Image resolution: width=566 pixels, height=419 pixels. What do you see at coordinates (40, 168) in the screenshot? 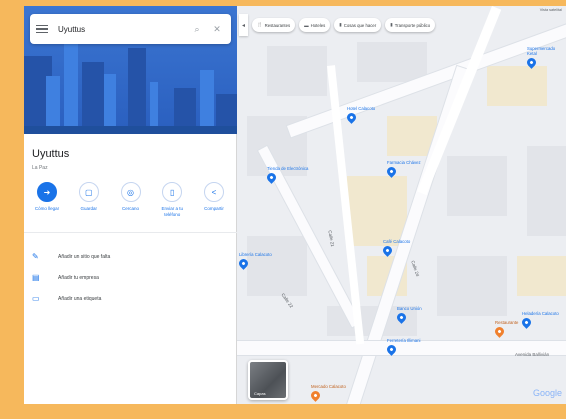
I see `place-subtitle: La Paz` at bounding box center [40, 168].